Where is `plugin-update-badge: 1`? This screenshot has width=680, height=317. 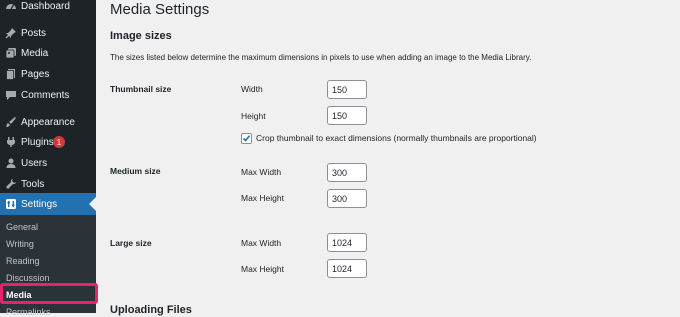
plugin-update-badge: 1 is located at coordinates (59, 142).